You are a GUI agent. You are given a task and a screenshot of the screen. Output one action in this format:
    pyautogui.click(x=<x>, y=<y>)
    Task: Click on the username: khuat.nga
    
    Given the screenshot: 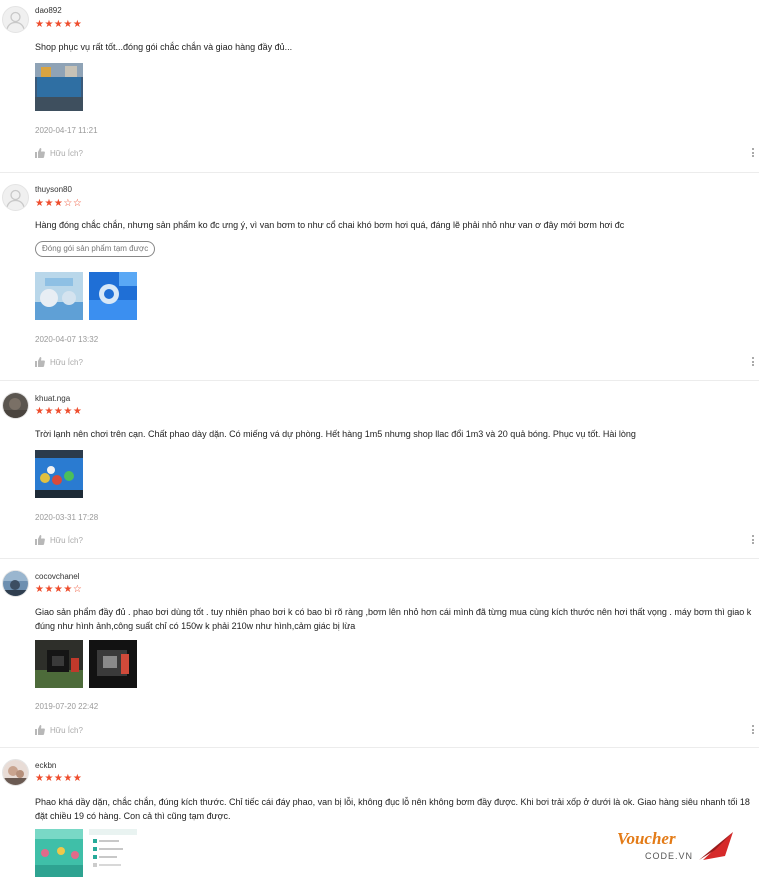 What is the action you would take?
    pyautogui.click(x=52, y=398)
    